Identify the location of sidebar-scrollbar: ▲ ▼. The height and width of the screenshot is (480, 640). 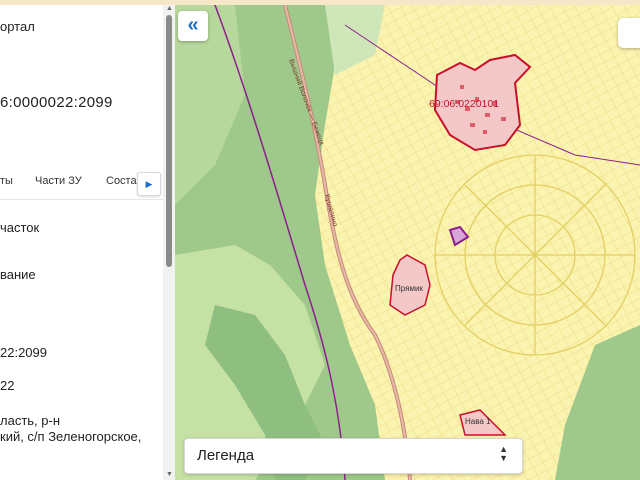
(169, 242).